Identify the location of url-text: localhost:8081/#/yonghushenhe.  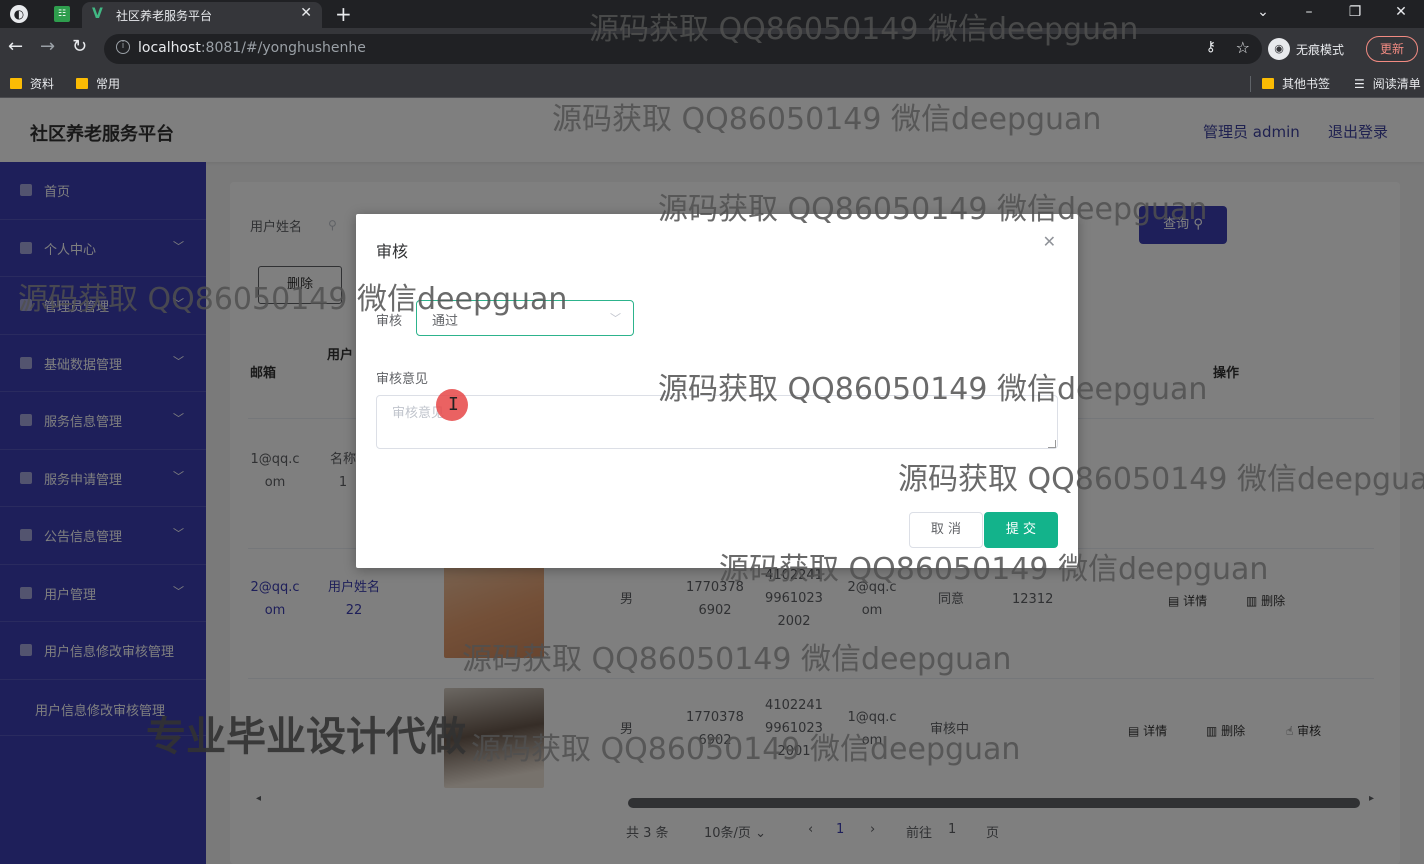
(252, 48).